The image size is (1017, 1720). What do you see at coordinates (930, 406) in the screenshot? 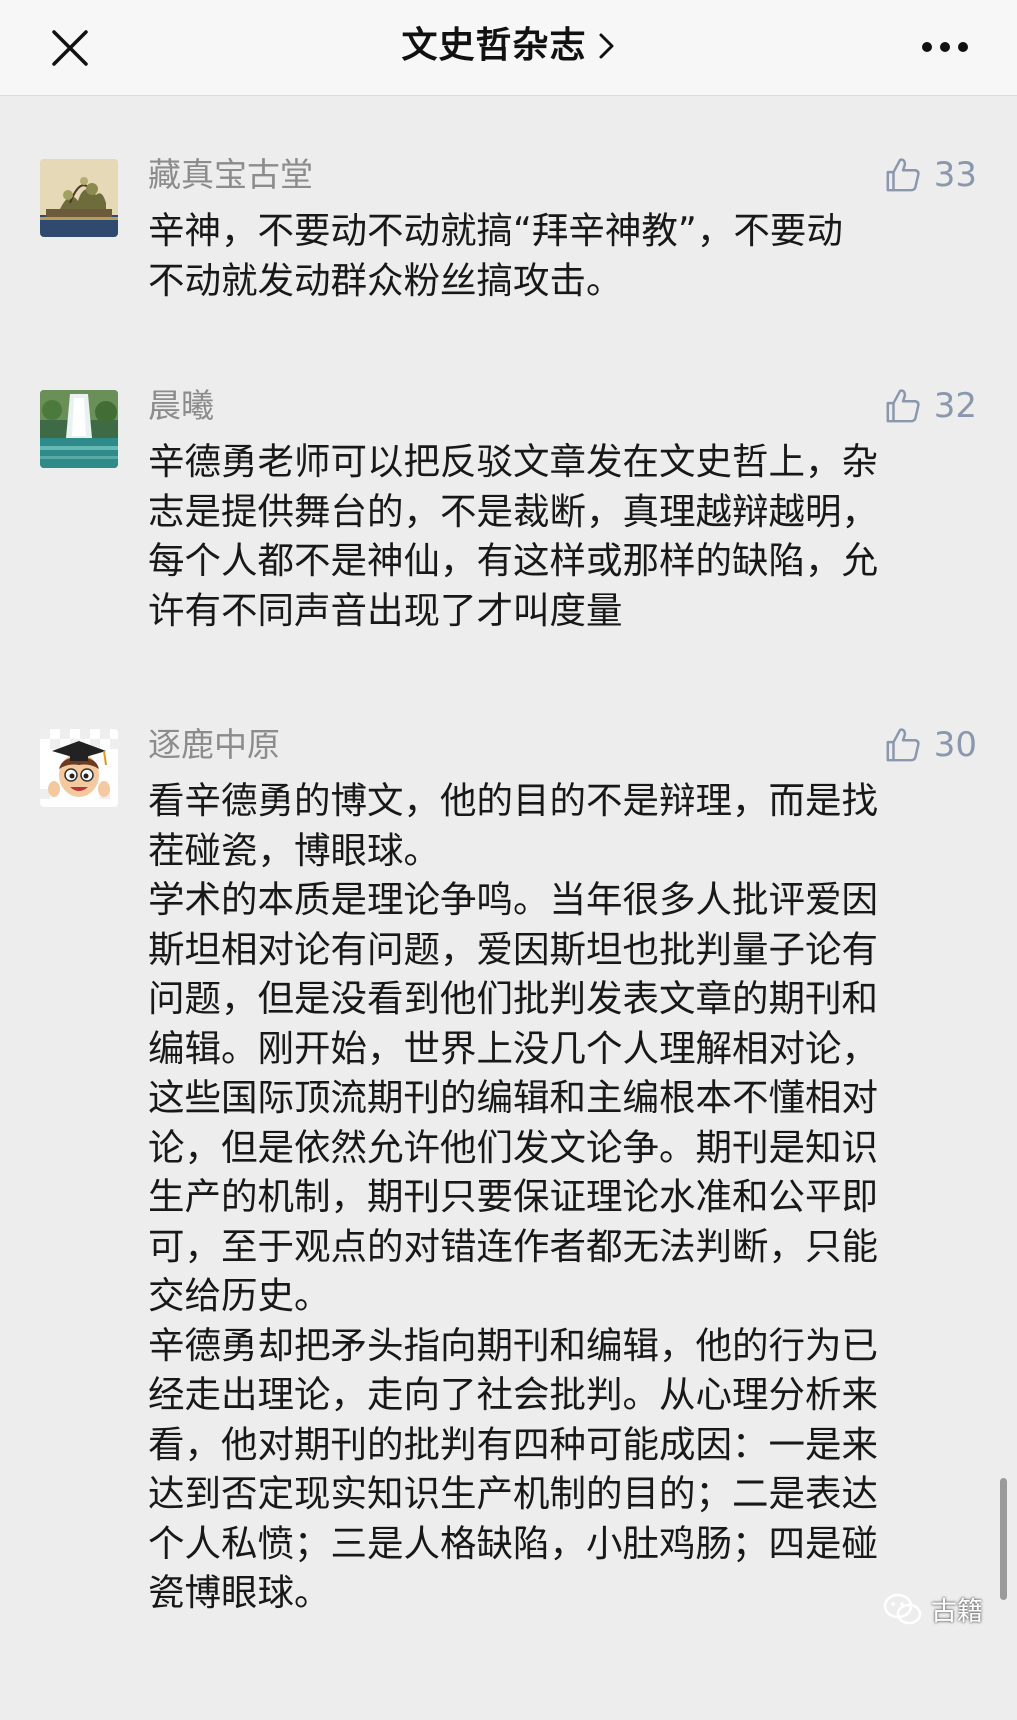
I see `like-button: 32` at bounding box center [930, 406].